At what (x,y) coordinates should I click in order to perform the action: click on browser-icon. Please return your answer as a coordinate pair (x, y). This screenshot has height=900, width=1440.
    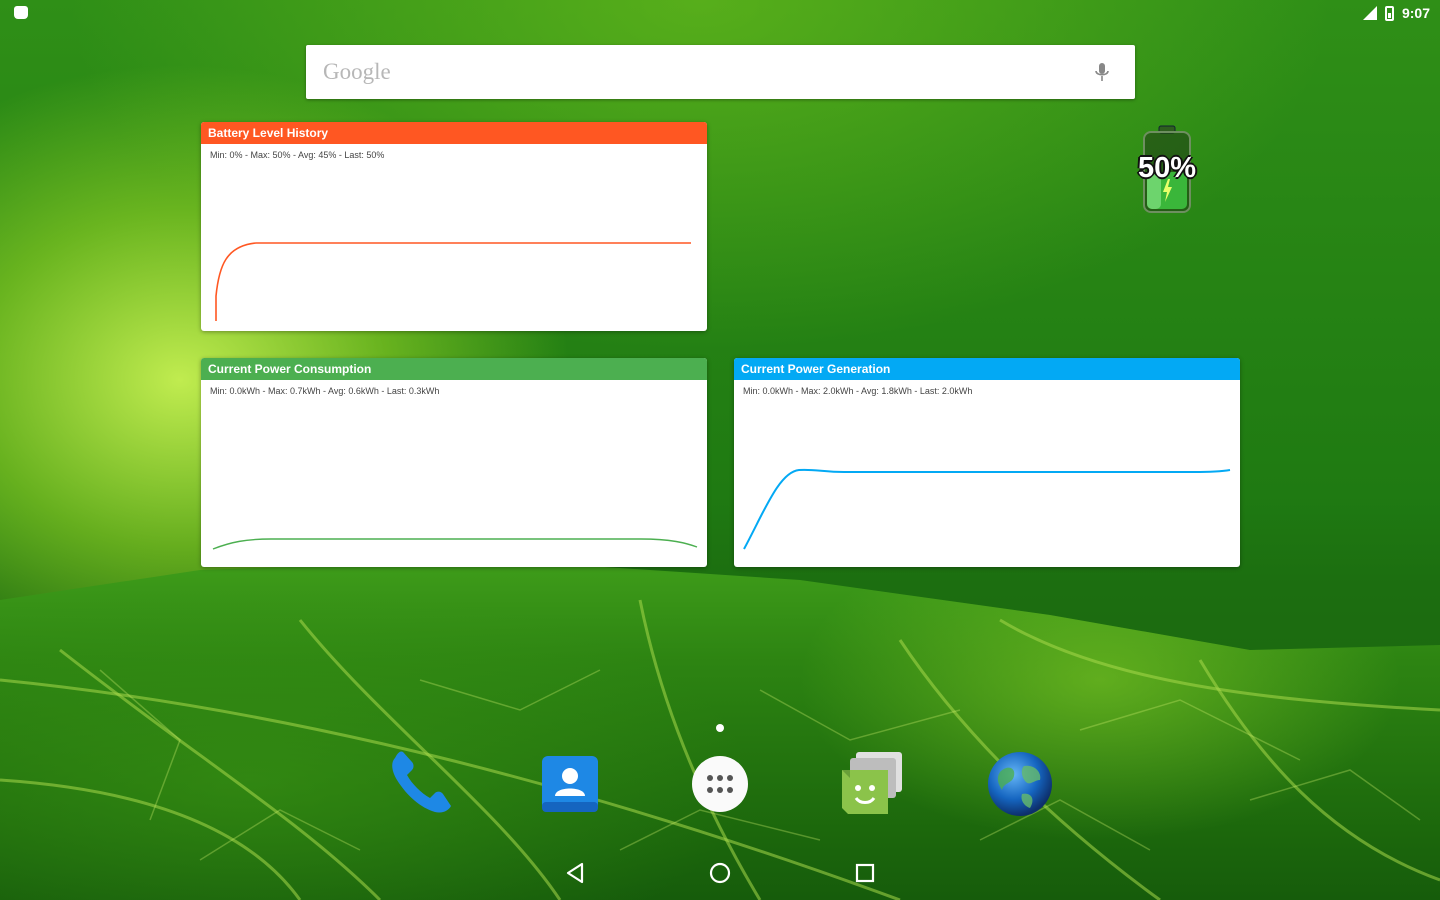
    Looking at the image, I should click on (1019, 783).